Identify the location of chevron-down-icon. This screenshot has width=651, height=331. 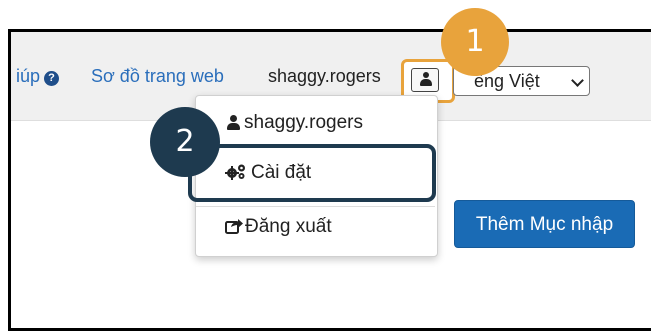
(577, 80).